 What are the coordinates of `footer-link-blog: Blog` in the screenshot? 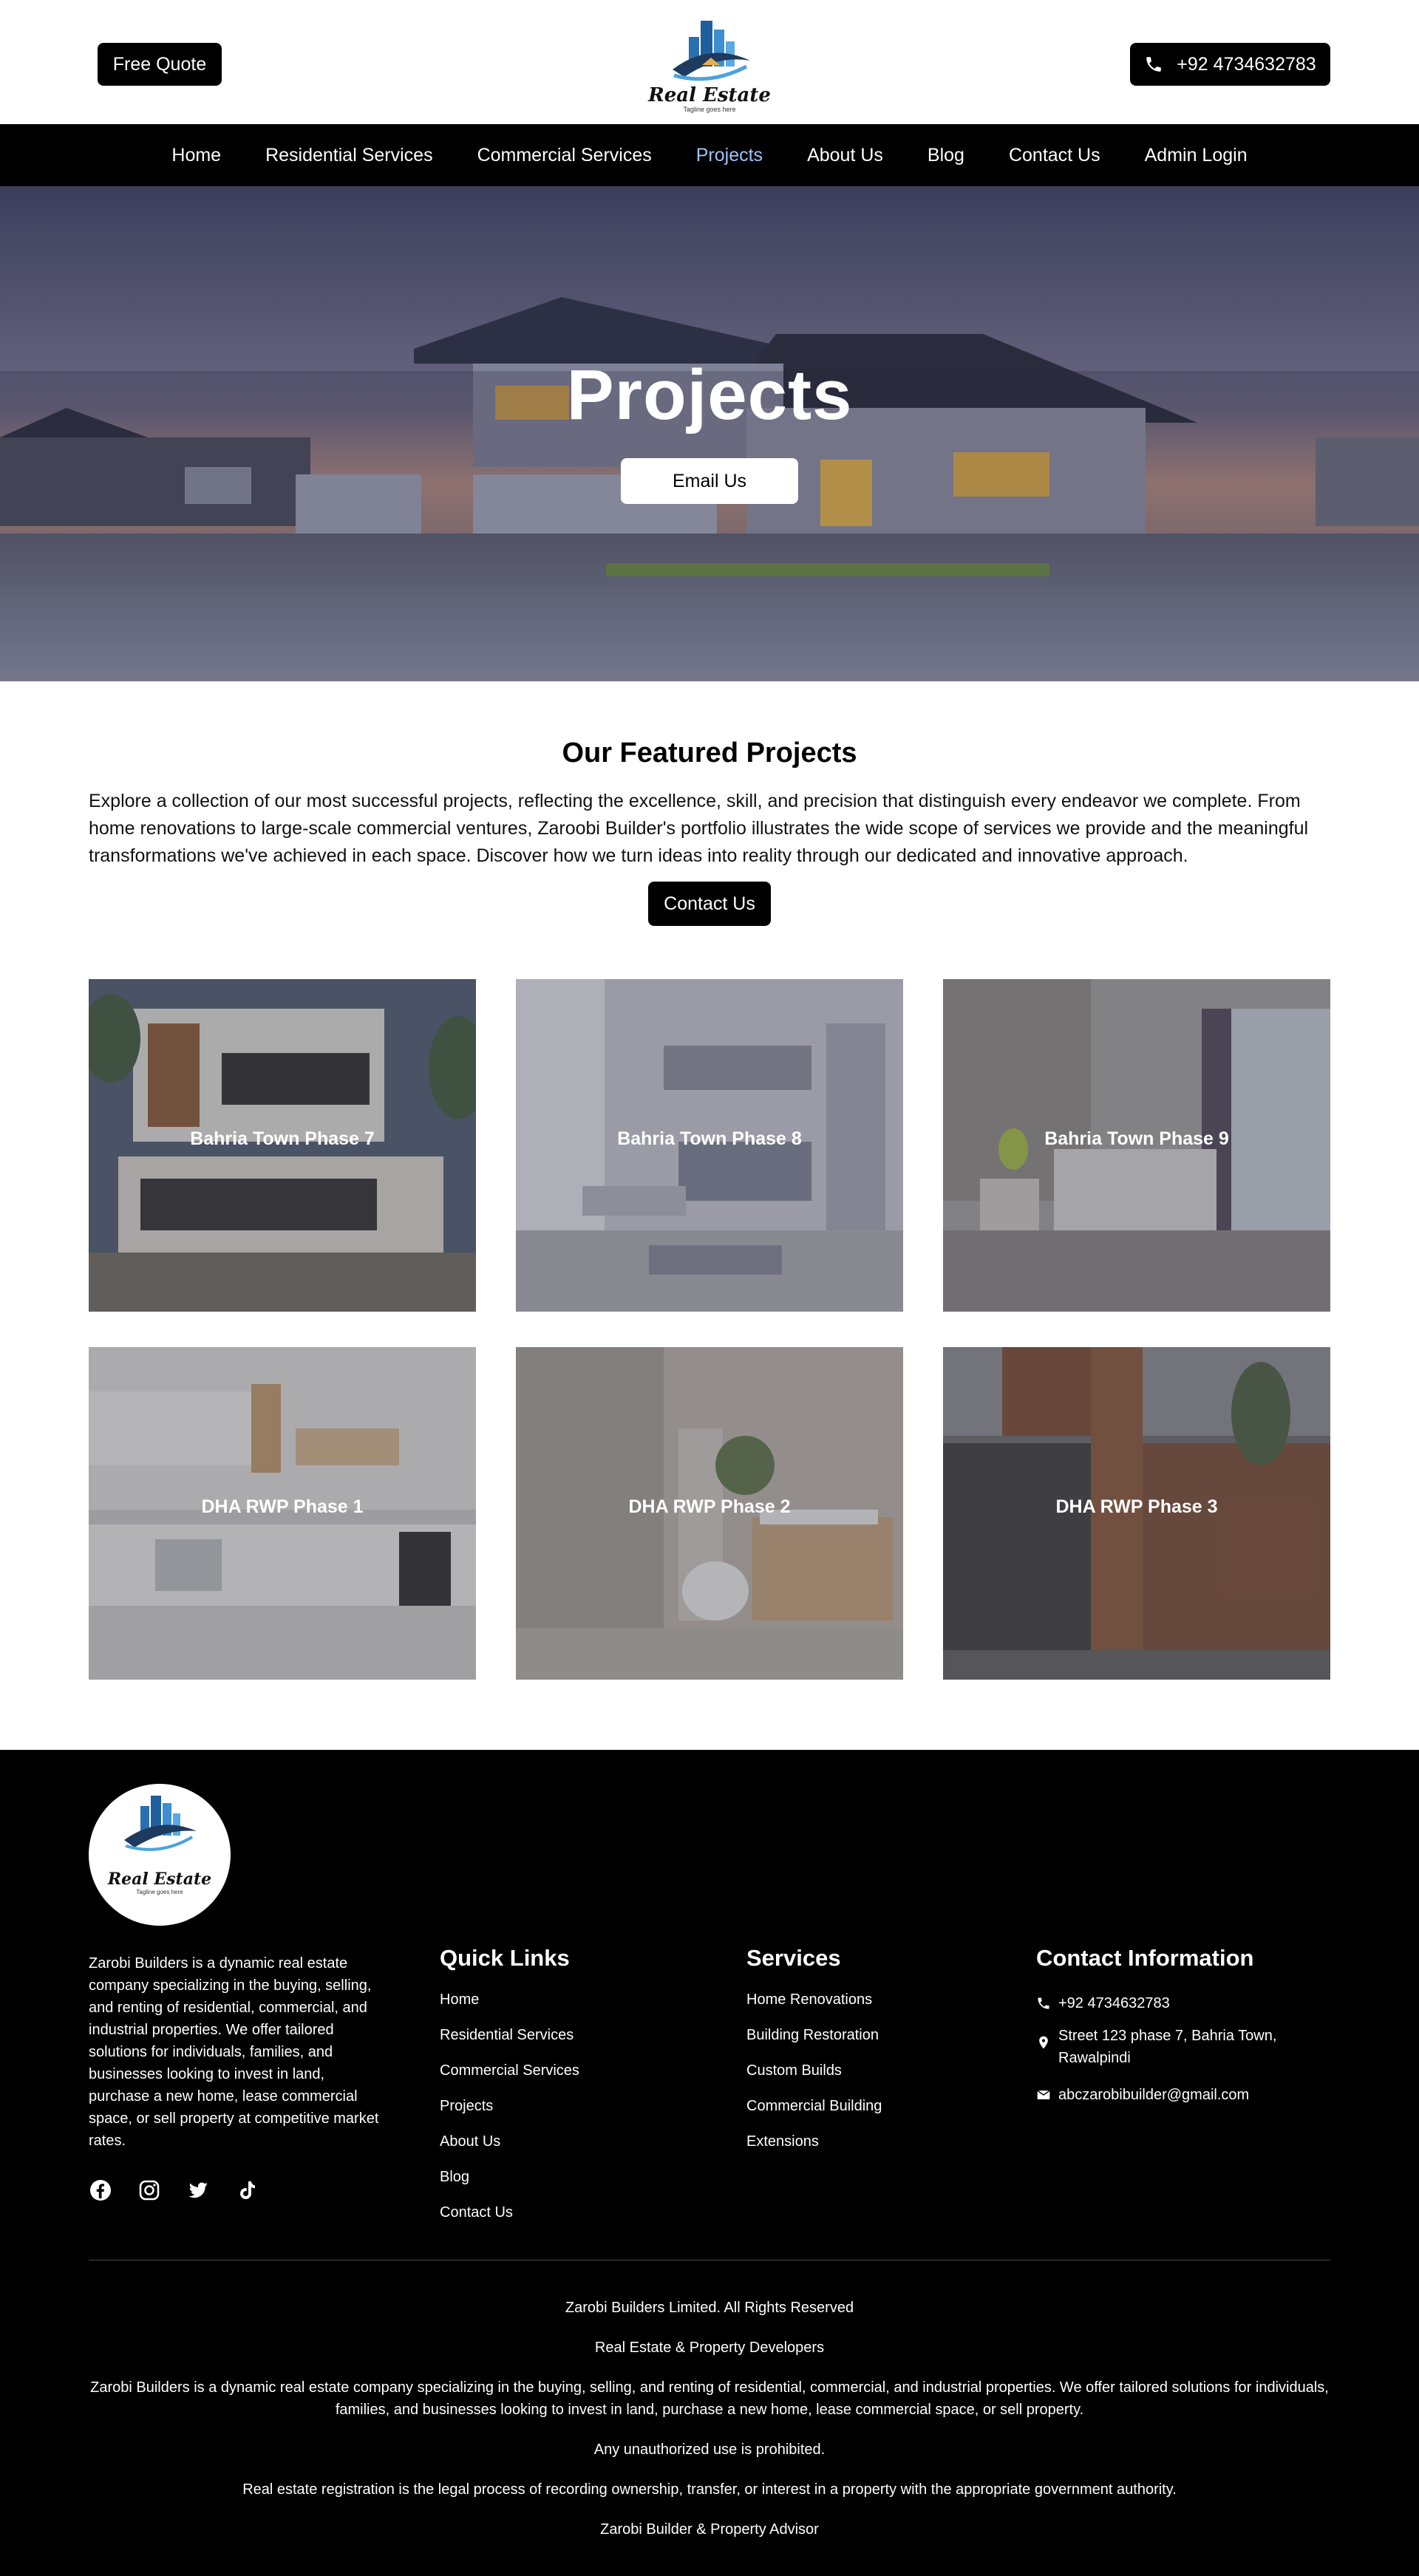 It's located at (509, 2186).